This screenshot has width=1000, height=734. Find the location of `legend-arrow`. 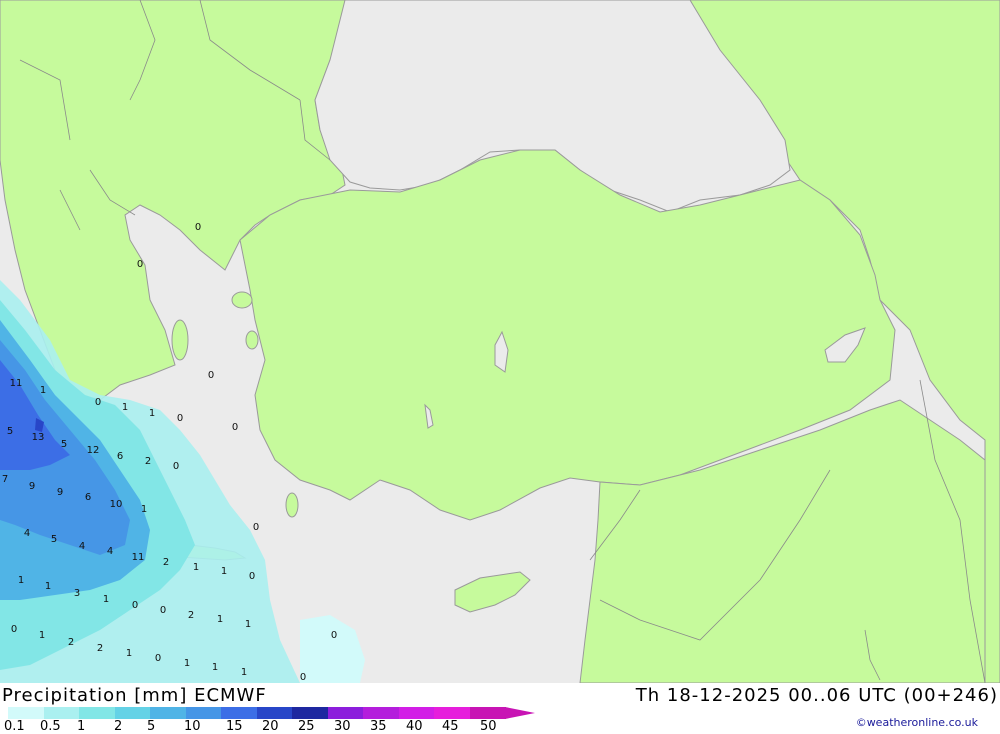

legend-arrow is located at coordinates (520, 713).